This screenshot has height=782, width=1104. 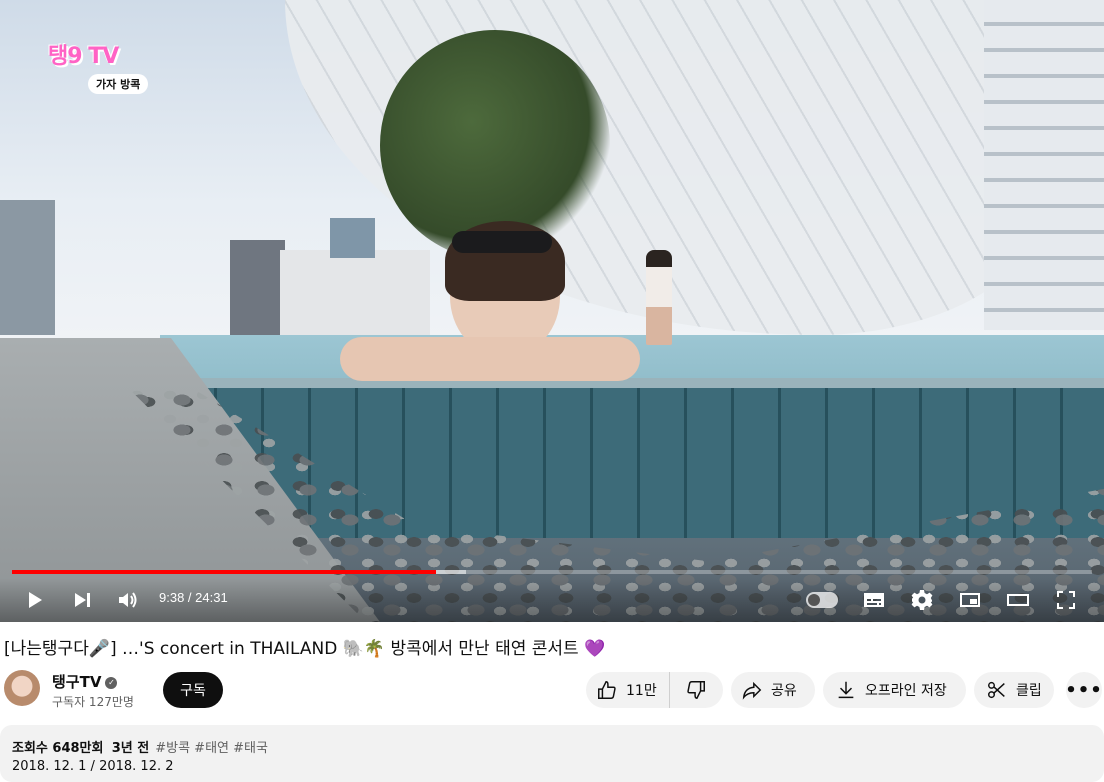 What do you see at coordinates (211, 748) in the screenshot?
I see `hashtags: #방콕 #태연 #태국` at bounding box center [211, 748].